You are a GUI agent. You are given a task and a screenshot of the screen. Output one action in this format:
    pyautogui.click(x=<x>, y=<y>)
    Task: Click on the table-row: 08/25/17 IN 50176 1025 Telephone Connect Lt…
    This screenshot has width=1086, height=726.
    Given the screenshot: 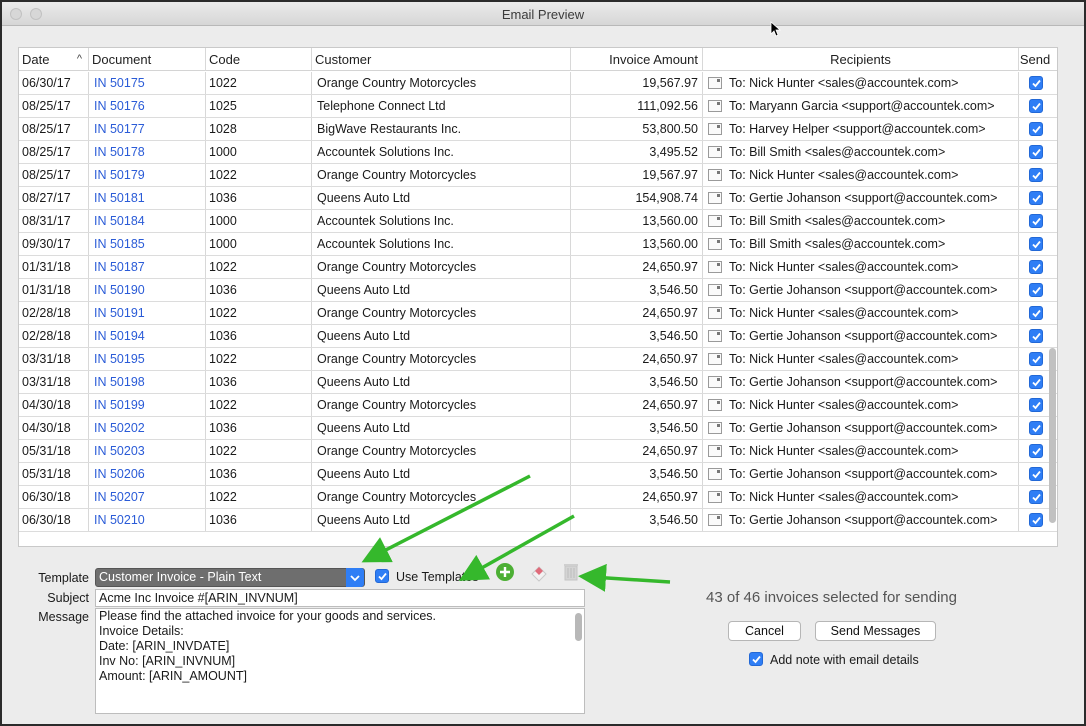 What is the action you would take?
    pyautogui.click(x=538, y=106)
    